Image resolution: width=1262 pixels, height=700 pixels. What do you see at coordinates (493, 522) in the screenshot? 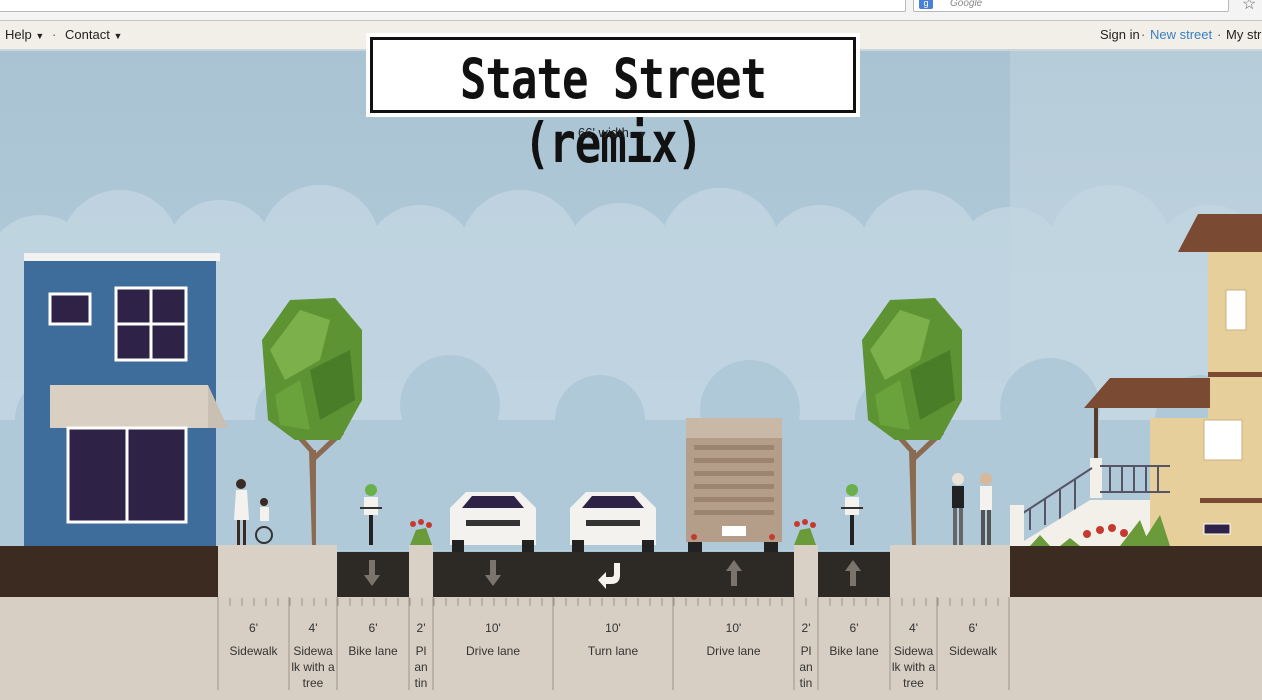
I see `car-southbound` at bounding box center [493, 522].